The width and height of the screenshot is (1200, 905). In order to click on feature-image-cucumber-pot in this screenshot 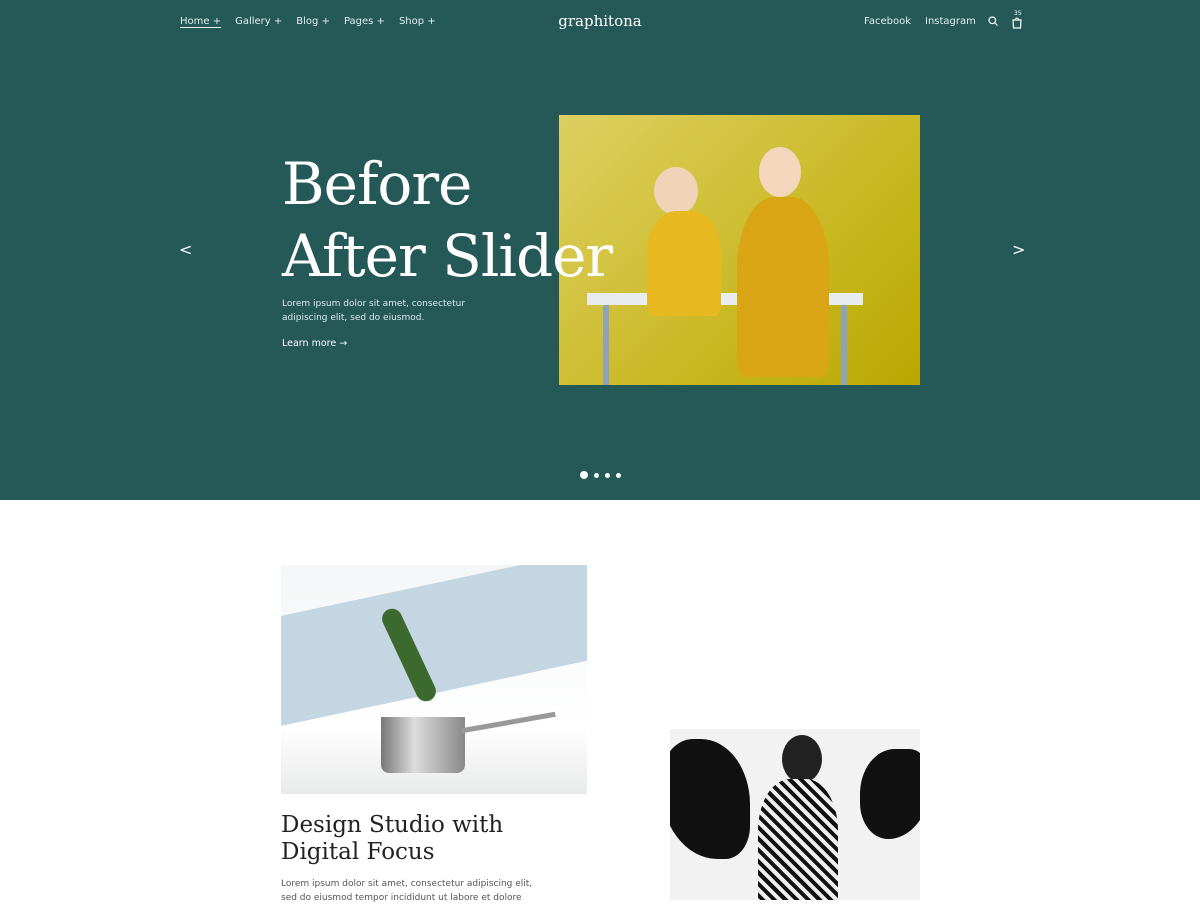, I will do `click(434, 679)`.